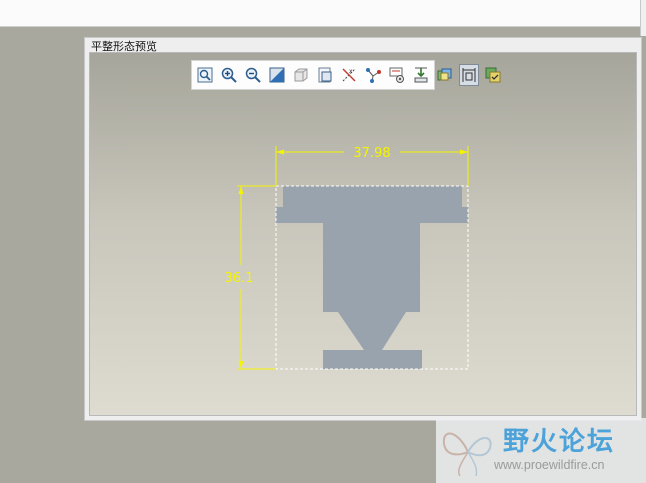 This screenshot has width=646, height=483. I want to click on flat-part-shape, so click(372, 277).